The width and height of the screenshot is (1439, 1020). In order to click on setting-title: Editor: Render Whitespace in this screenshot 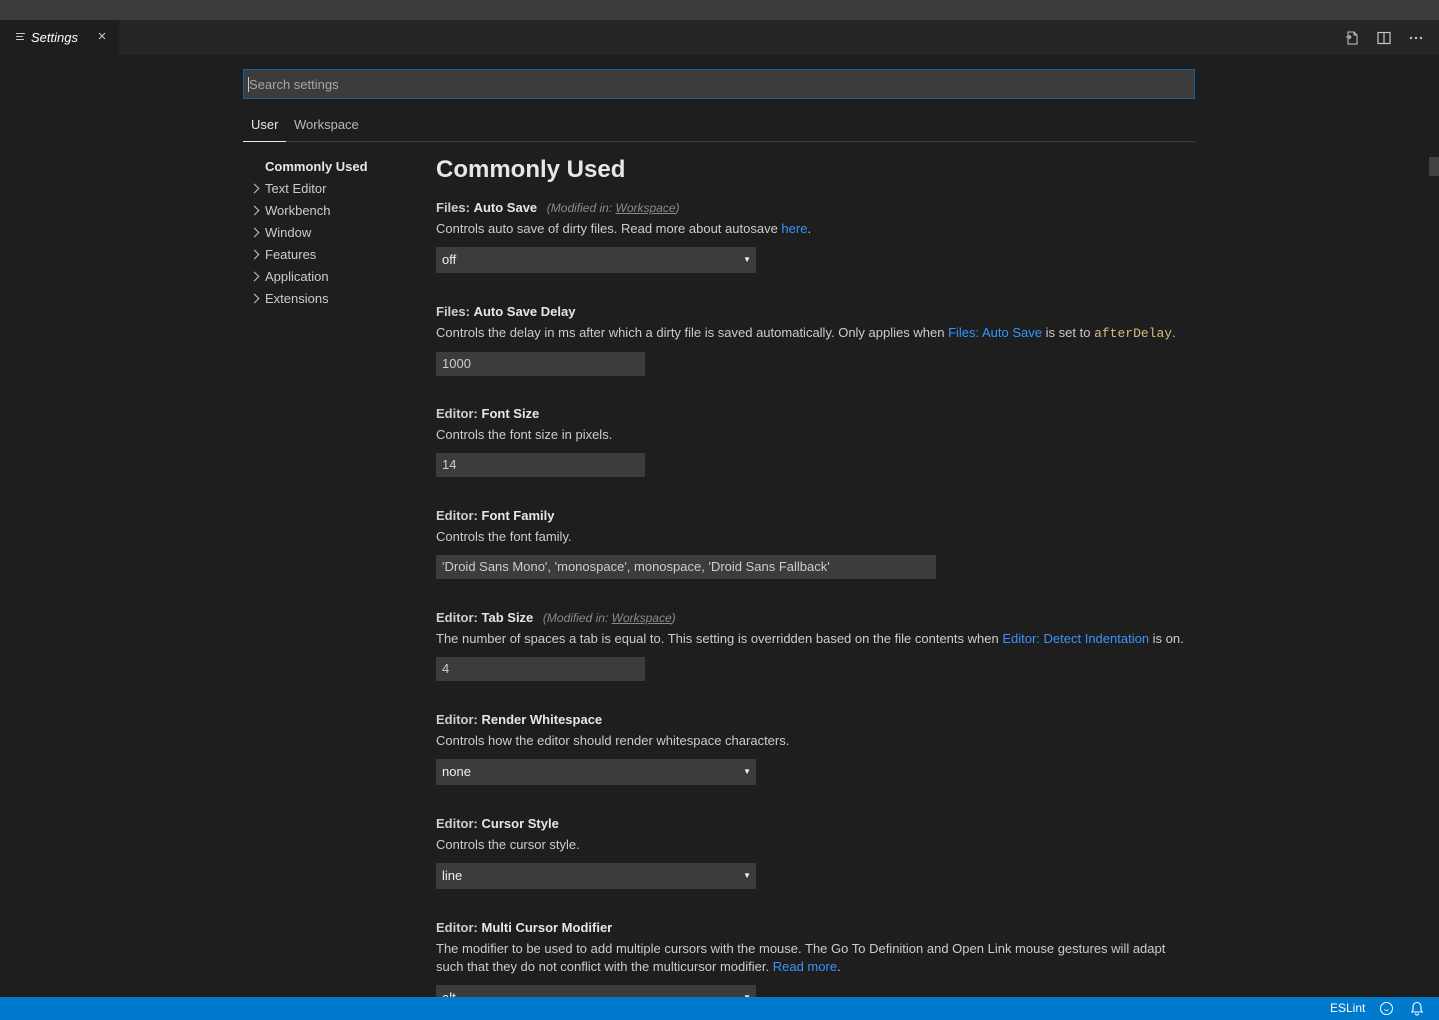, I will do `click(821, 720)`.